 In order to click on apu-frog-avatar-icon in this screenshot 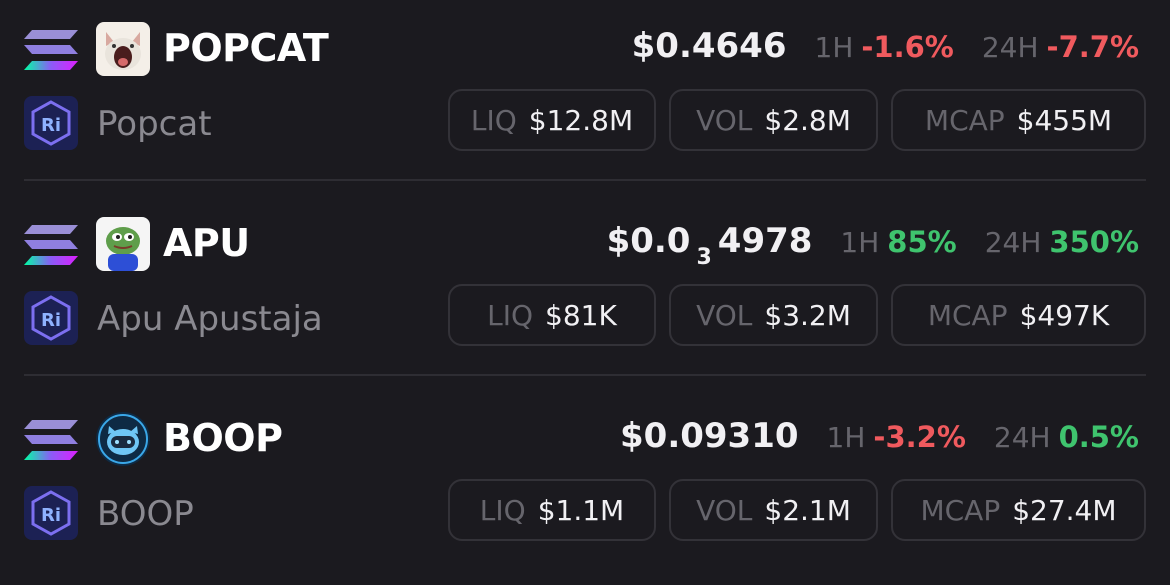, I will do `click(123, 244)`.